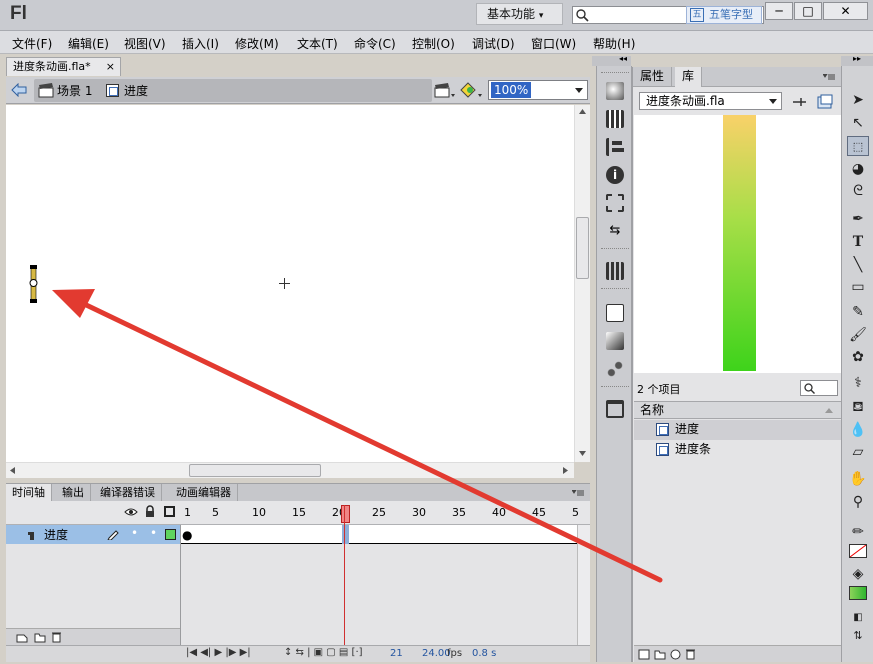  What do you see at coordinates (653, 77) in the screenshot?
I see `tab-properties: 属性` at bounding box center [653, 77].